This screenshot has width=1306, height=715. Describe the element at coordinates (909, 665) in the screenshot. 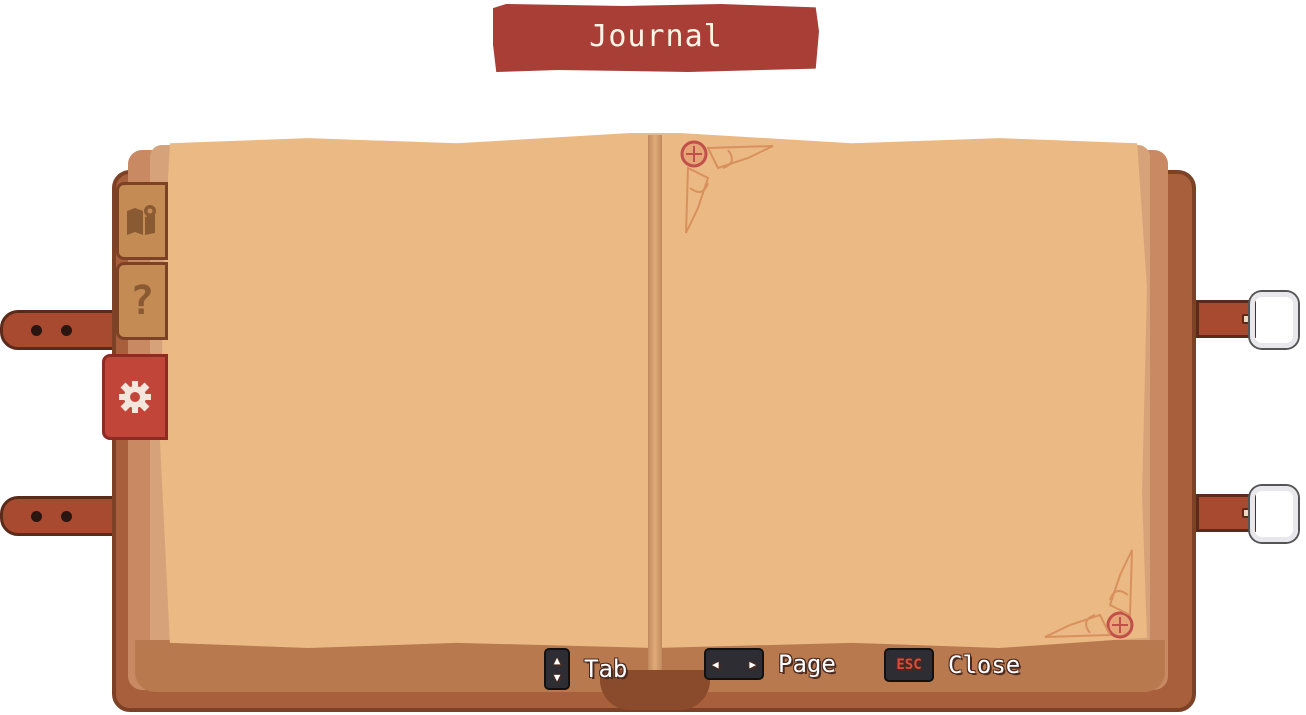

I see `esc-key-icon: ESC` at that location.